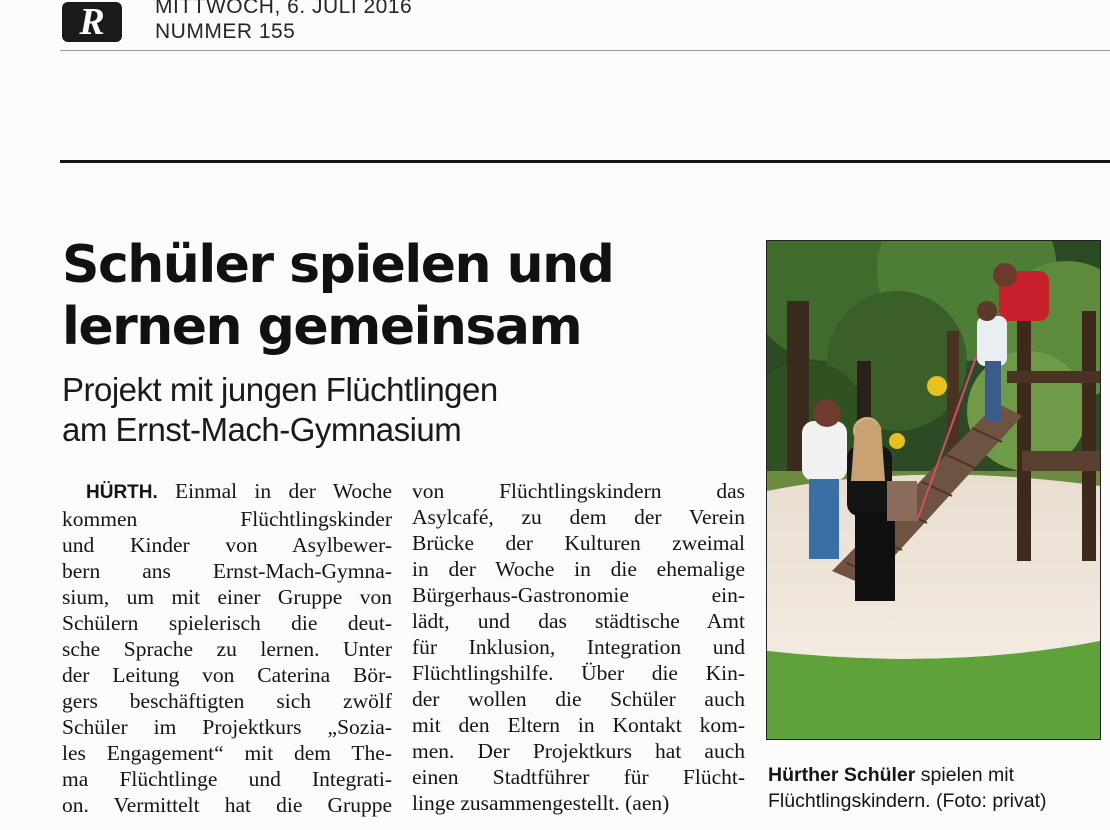 Image resolution: width=1110 pixels, height=830 pixels. Describe the element at coordinates (578, 673) in the screenshot. I see `article-line: Flüchtlingshilfe. Über die Kin-` at that location.